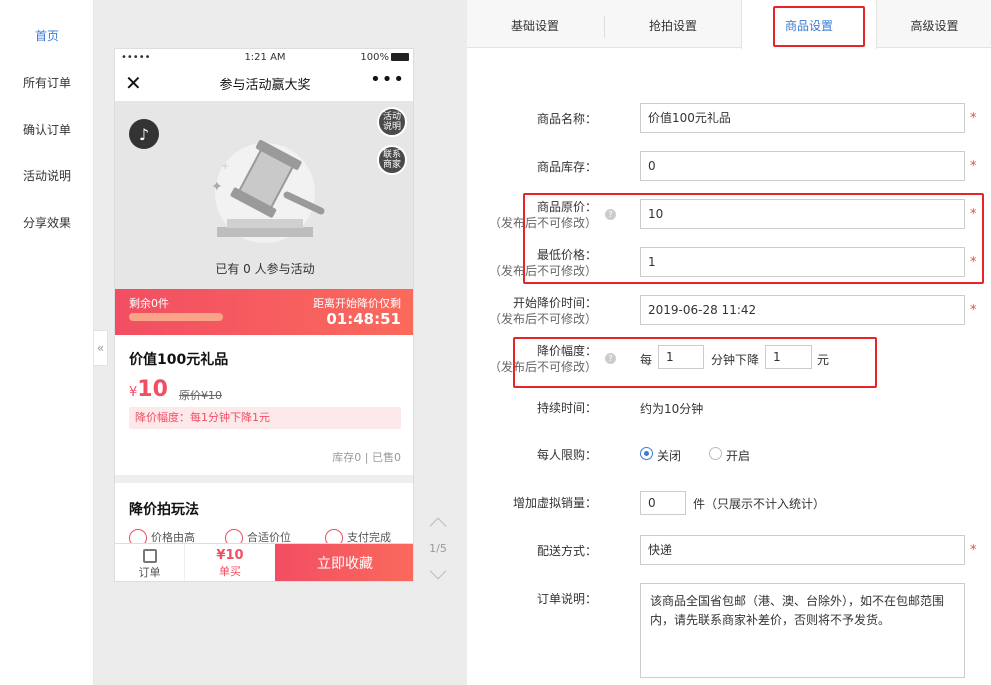 The width and height of the screenshot is (991, 685). Describe the element at coordinates (669, 455) in the screenshot. I see `limit-off-label: 关闭` at that location.